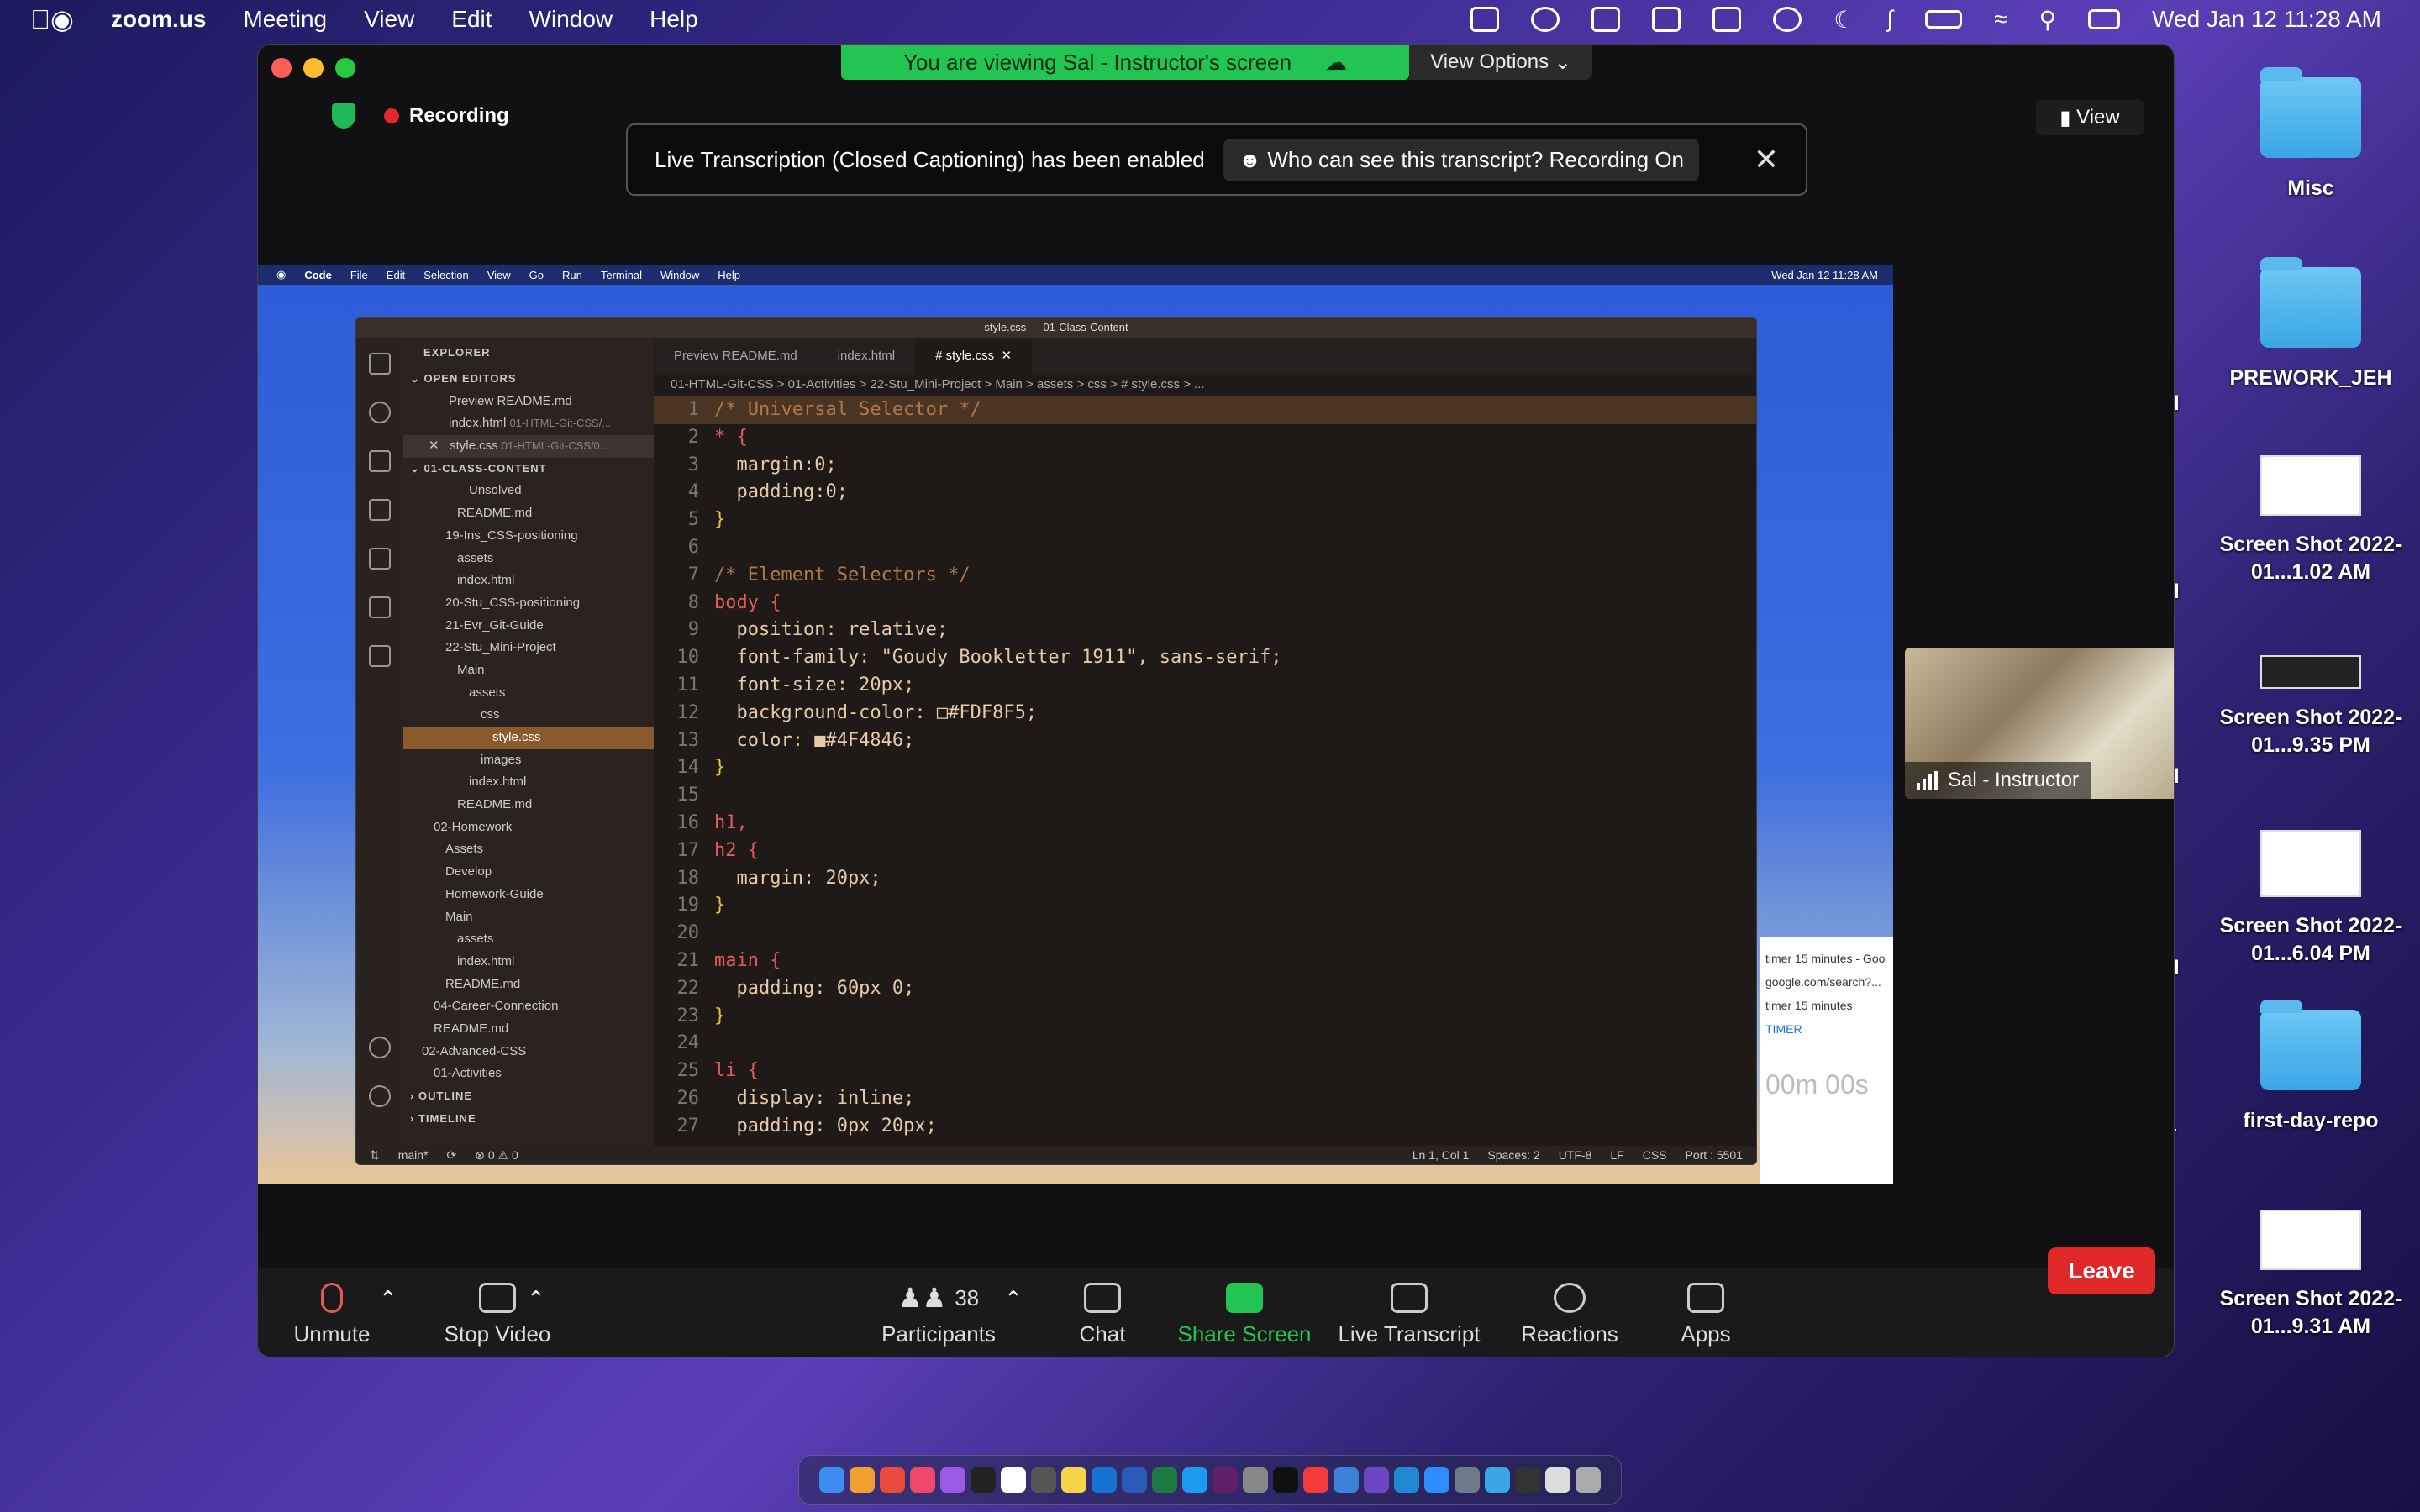 The image size is (2420, 1512). Describe the element at coordinates (2000, 19) in the screenshot. I see `wifi-icon: ≈` at that location.